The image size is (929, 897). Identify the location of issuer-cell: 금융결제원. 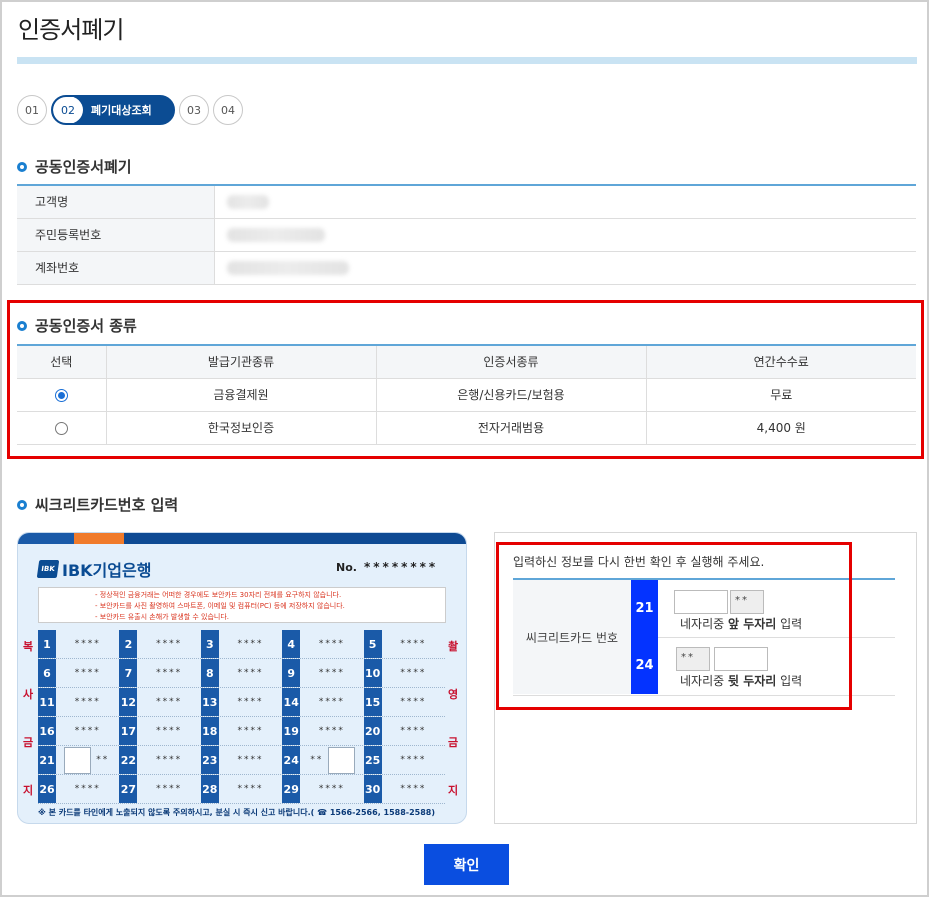
(240, 395).